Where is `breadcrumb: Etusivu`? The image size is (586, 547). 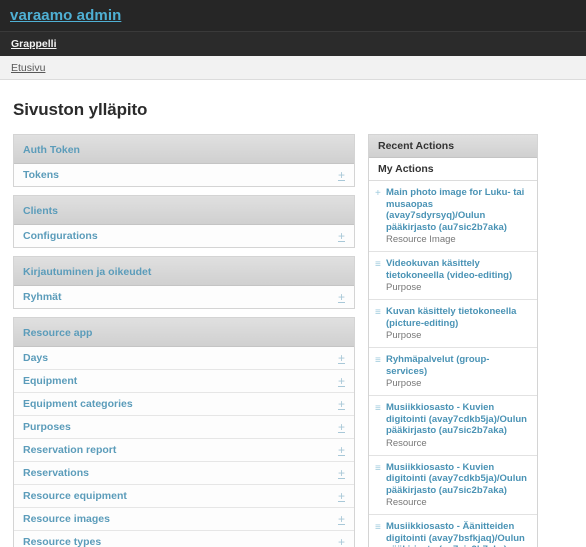 breadcrumb: Etusivu is located at coordinates (293, 68).